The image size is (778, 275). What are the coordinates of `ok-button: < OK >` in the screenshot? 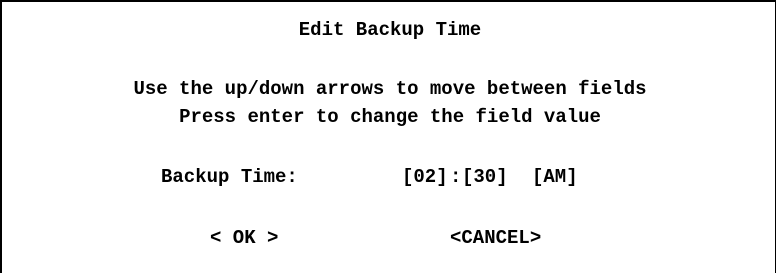 It's located at (244, 238).